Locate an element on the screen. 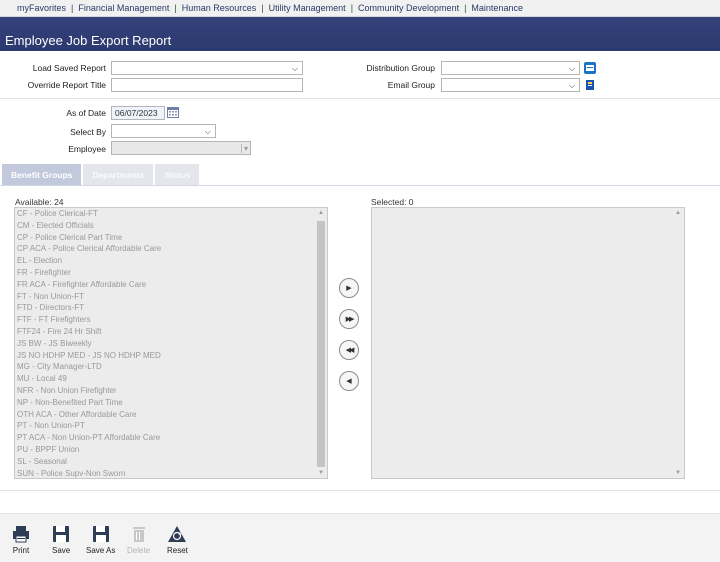 The width and height of the screenshot is (720, 562). address-book-icon is located at coordinates (590, 85).